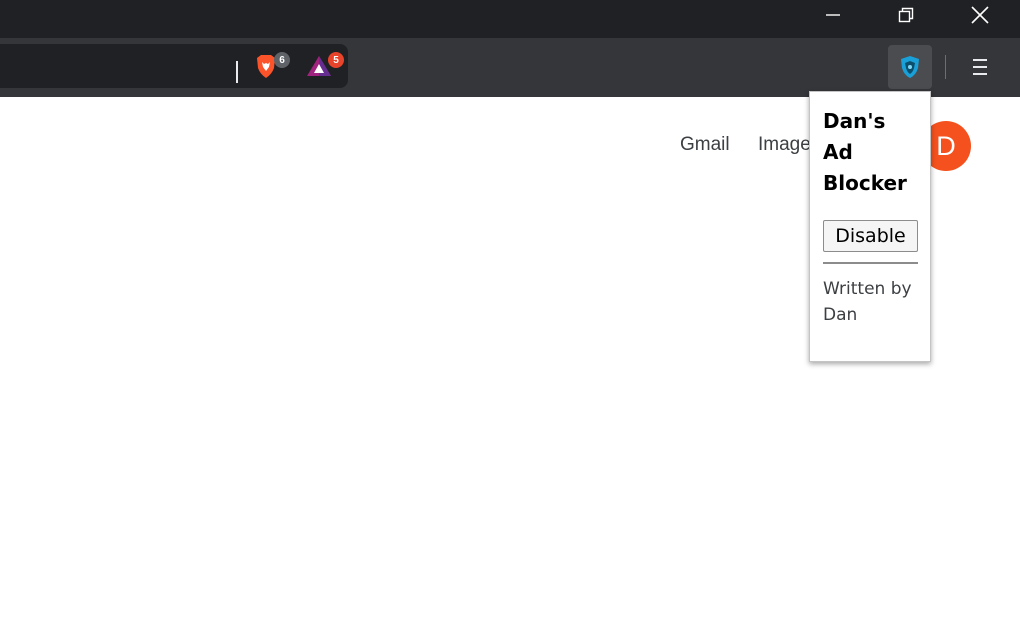  I want to click on hamburger-menu-icon, so click(980, 67).